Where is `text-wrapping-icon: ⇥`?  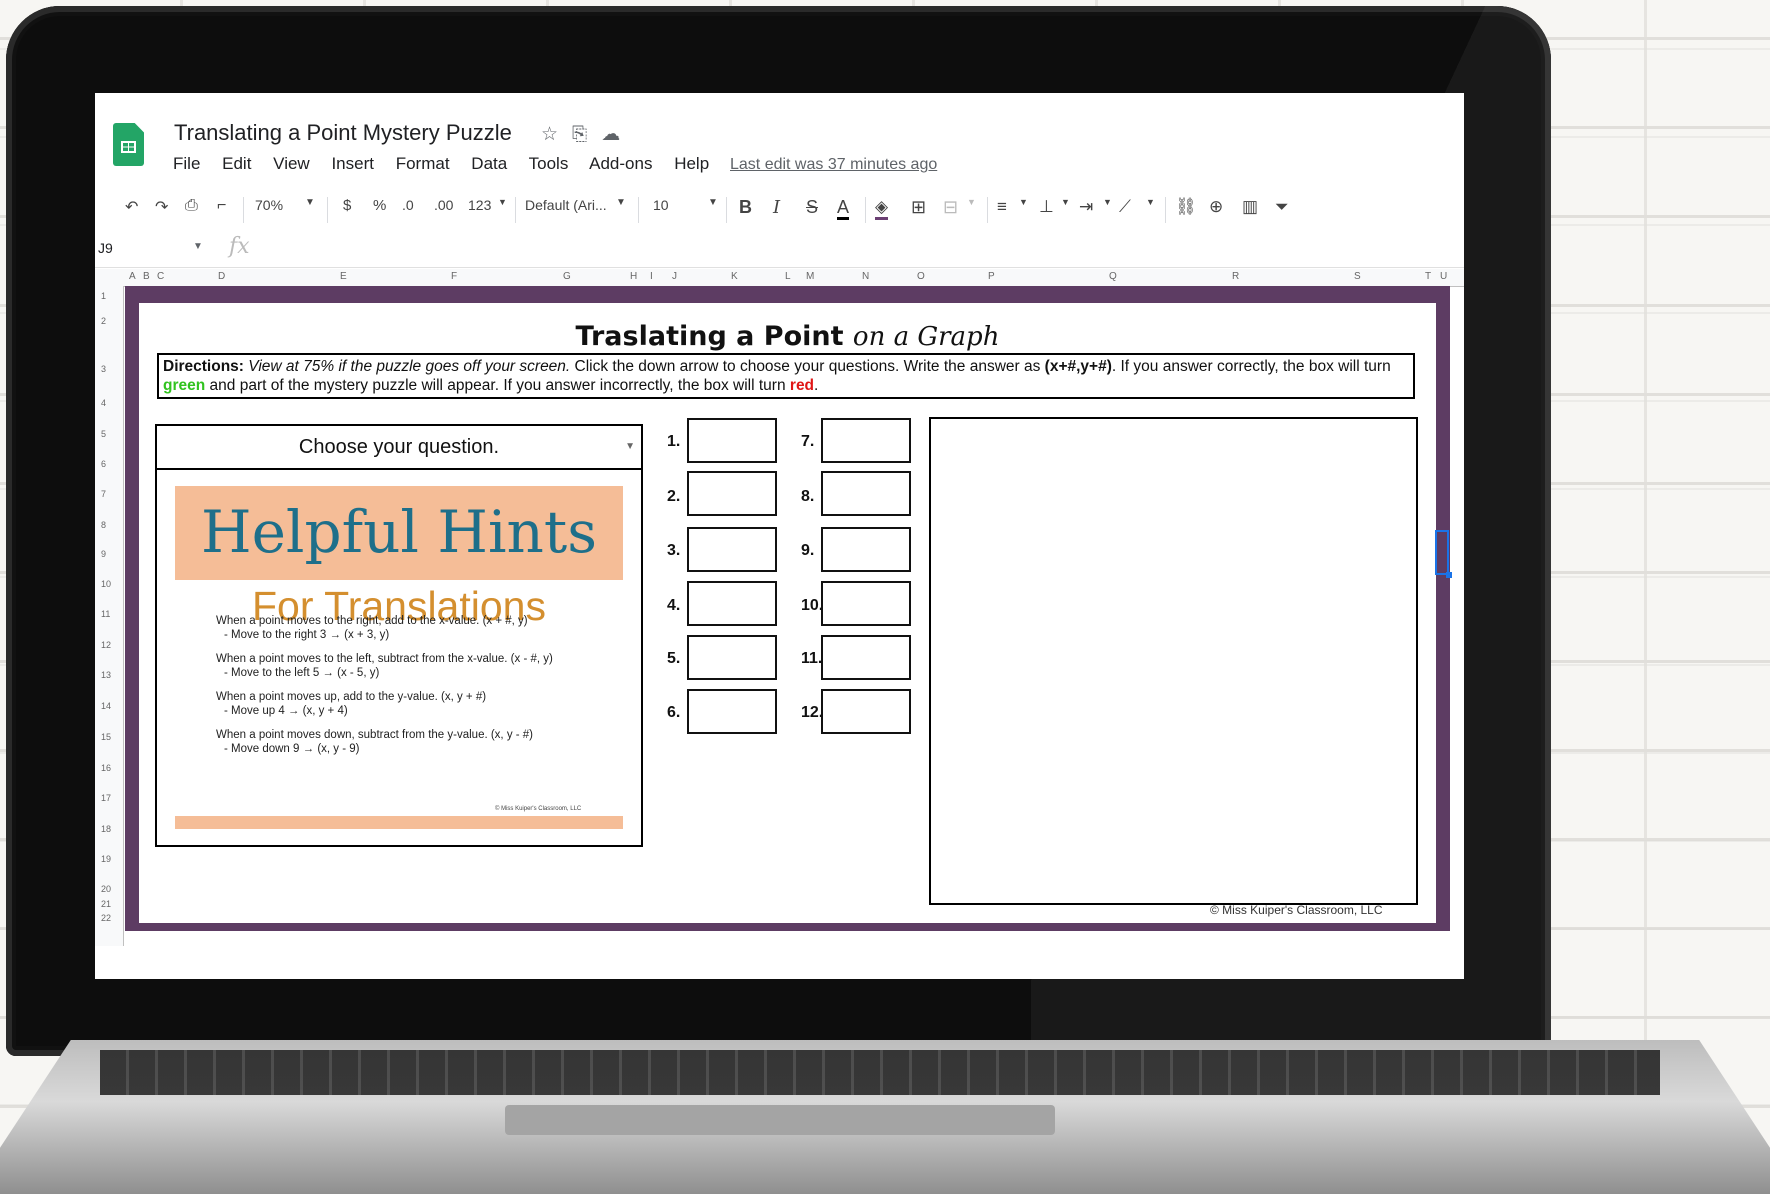 text-wrapping-icon: ⇥ is located at coordinates (1086, 207).